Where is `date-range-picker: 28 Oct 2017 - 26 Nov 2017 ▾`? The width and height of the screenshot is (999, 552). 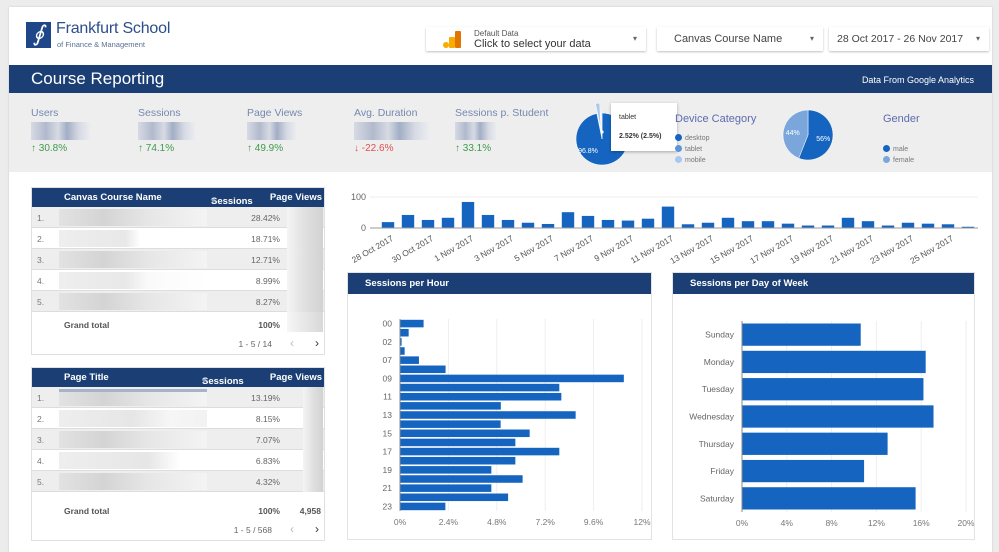 date-range-picker: 28 Oct 2017 - 26 Nov 2017 ▾ is located at coordinates (909, 39).